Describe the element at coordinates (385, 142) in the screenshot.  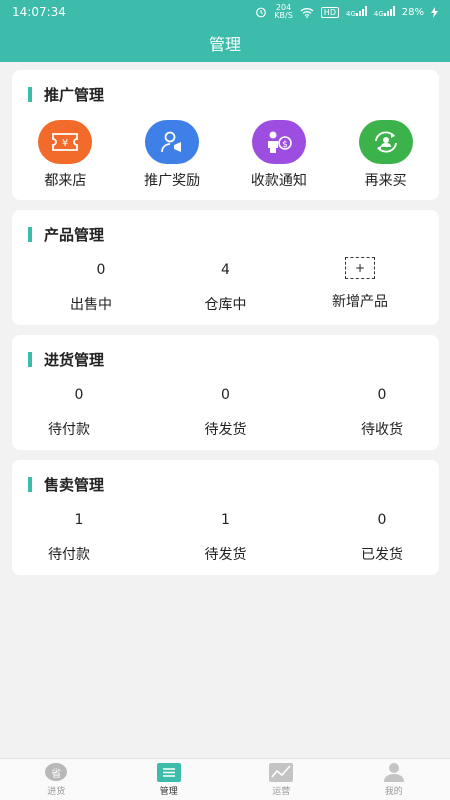
I see `person-refresh-icon` at that location.